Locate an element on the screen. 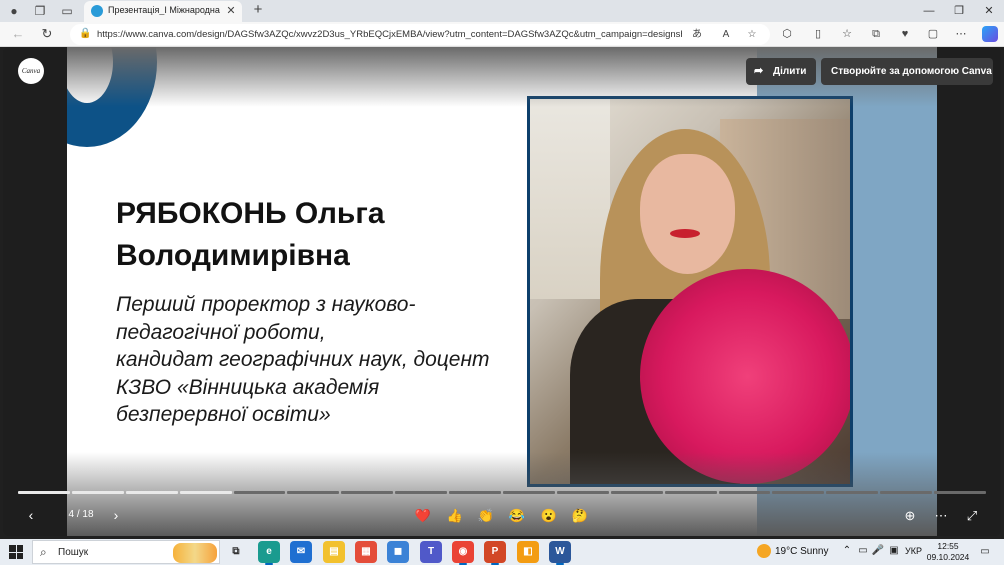 The height and width of the screenshot is (565, 1004). profile-icon: ● is located at coordinates (14, 11).